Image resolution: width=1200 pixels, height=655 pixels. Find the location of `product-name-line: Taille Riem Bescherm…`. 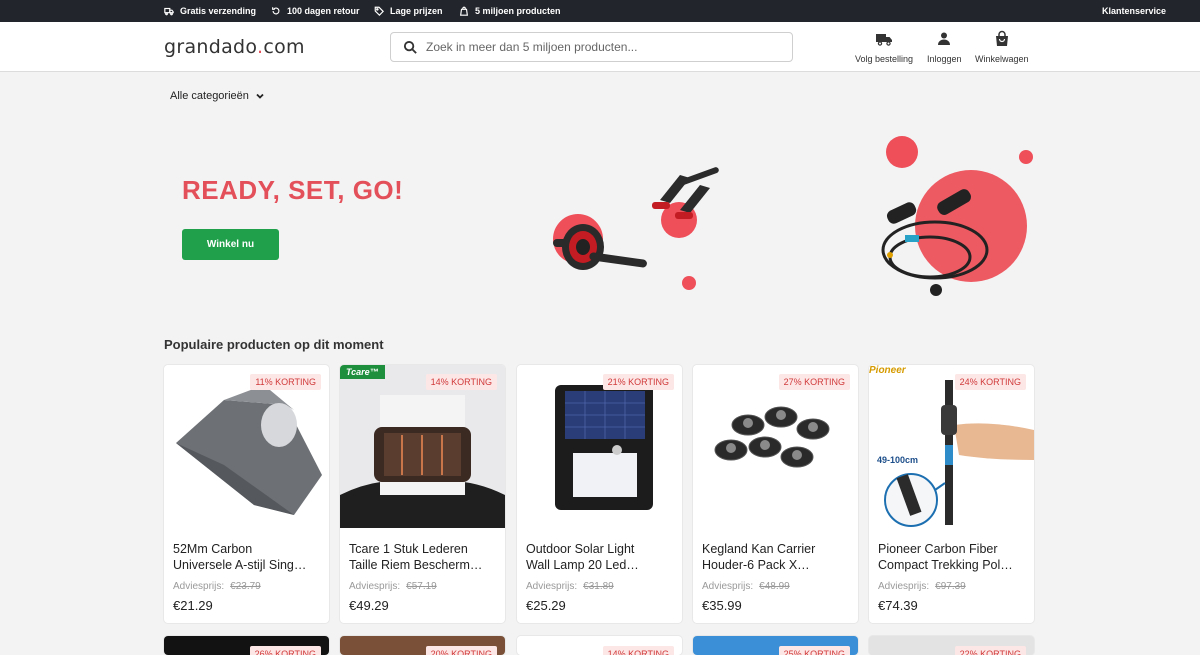

product-name-line: Taille Riem Bescherm… is located at coordinates (416, 565).